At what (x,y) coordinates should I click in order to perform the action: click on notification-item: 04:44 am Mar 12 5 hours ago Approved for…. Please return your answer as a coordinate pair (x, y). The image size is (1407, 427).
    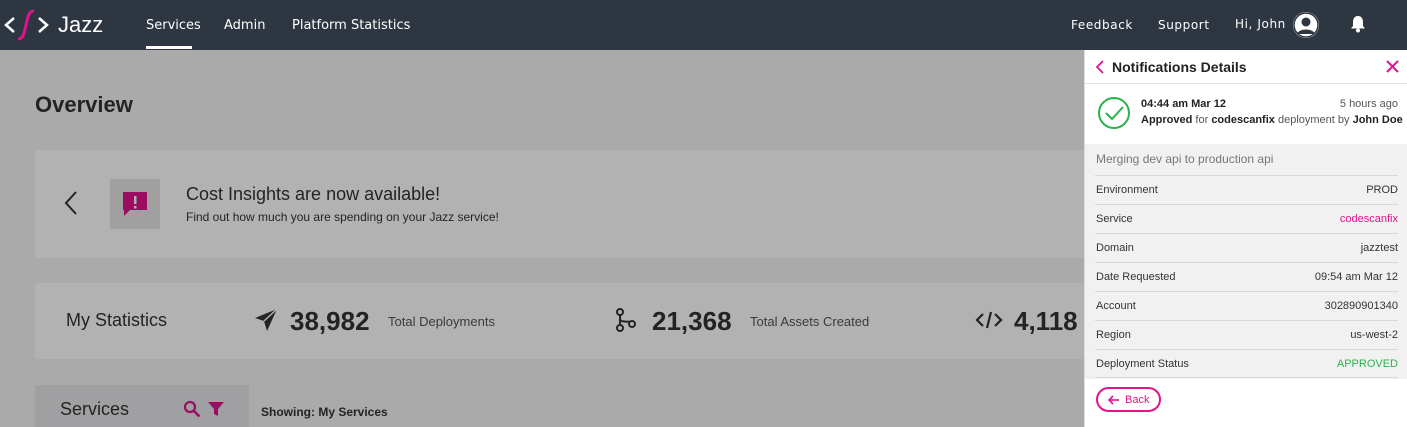
    Looking at the image, I should click on (1246, 114).